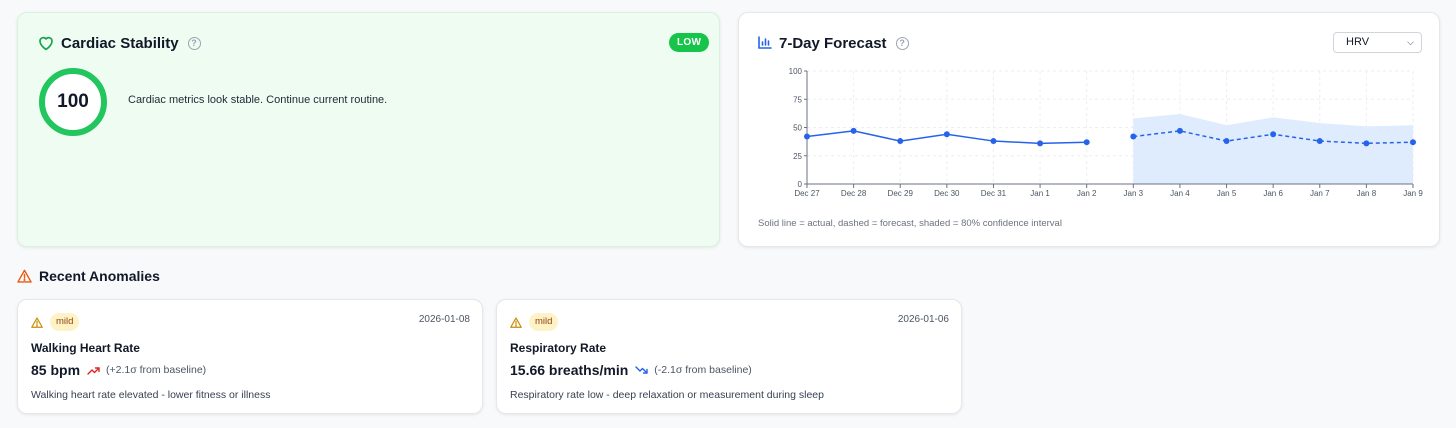 This screenshot has height=428, width=1456. What do you see at coordinates (689, 42) in the screenshot?
I see `risk-level-badge: LOW` at bounding box center [689, 42].